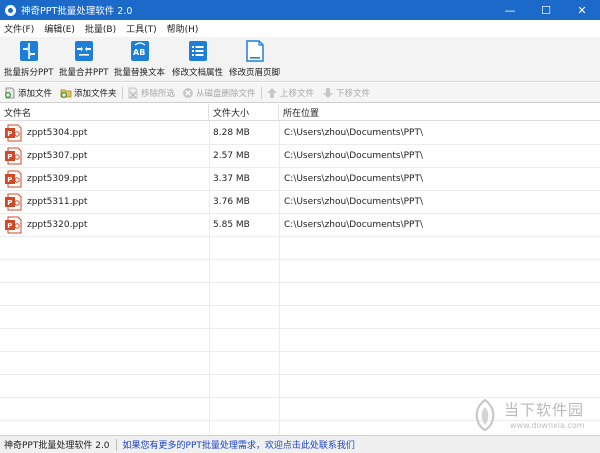  I want to click on move-up-label: 上移文件, so click(297, 94).